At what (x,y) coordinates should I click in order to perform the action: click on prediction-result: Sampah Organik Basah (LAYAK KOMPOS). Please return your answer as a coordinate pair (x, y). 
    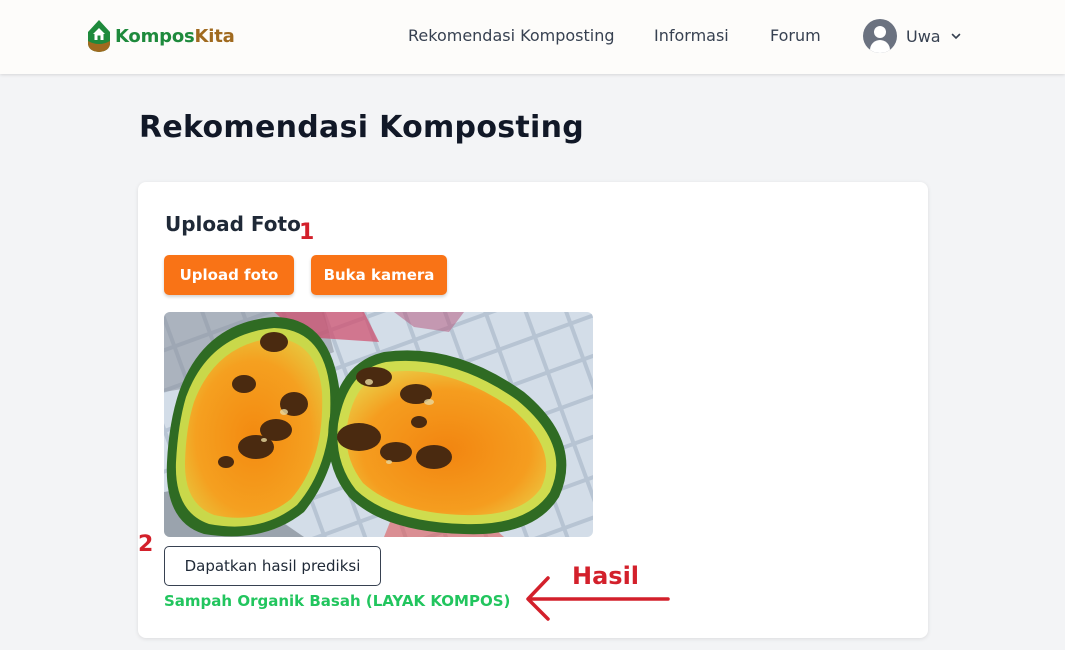
    Looking at the image, I should click on (337, 601).